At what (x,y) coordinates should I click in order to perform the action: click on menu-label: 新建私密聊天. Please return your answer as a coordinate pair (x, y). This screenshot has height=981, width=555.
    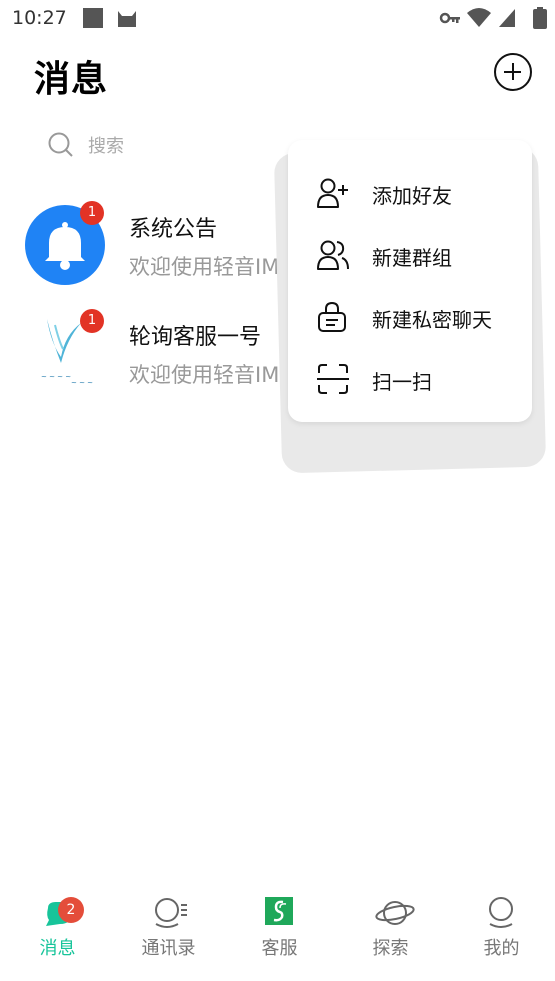
    Looking at the image, I should click on (432, 320).